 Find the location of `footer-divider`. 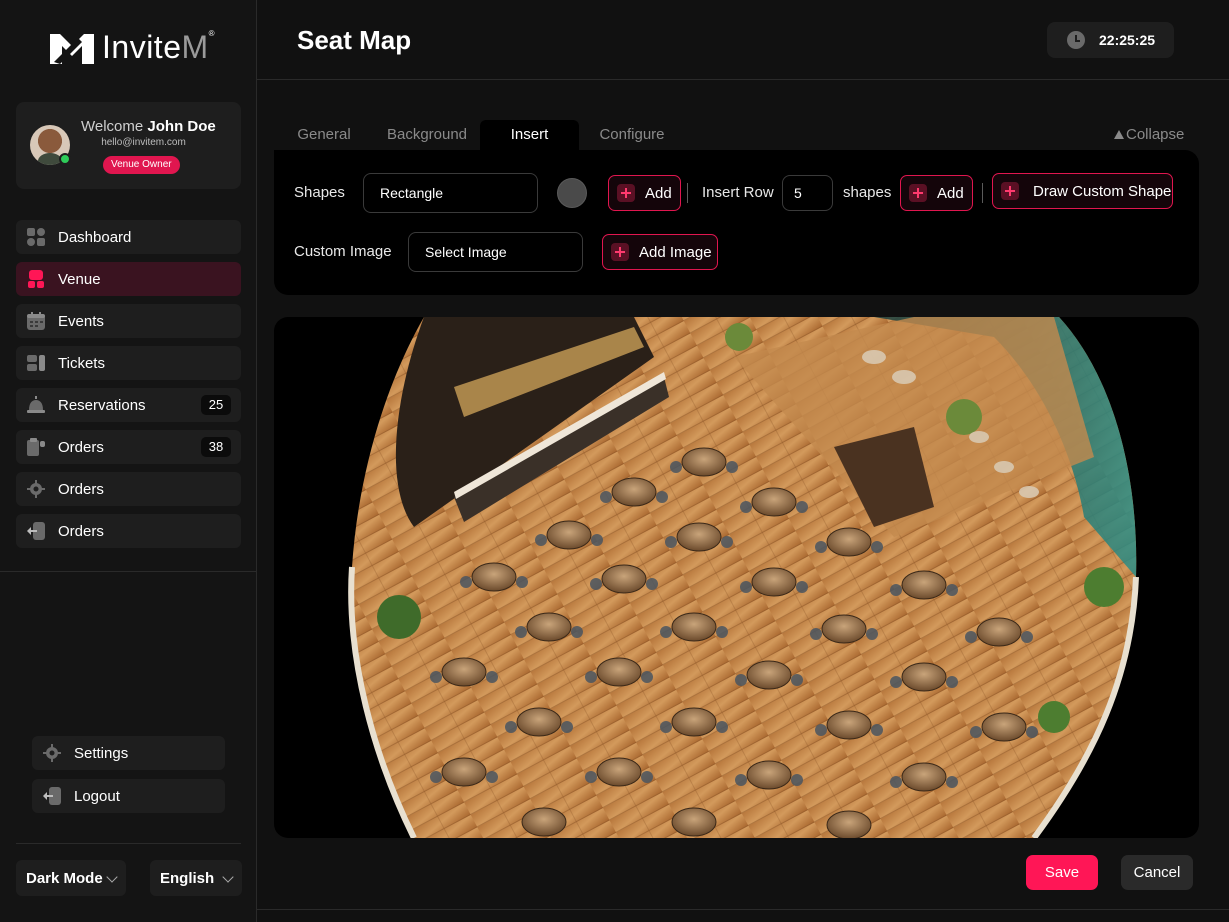

footer-divider is located at coordinates (743, 909).